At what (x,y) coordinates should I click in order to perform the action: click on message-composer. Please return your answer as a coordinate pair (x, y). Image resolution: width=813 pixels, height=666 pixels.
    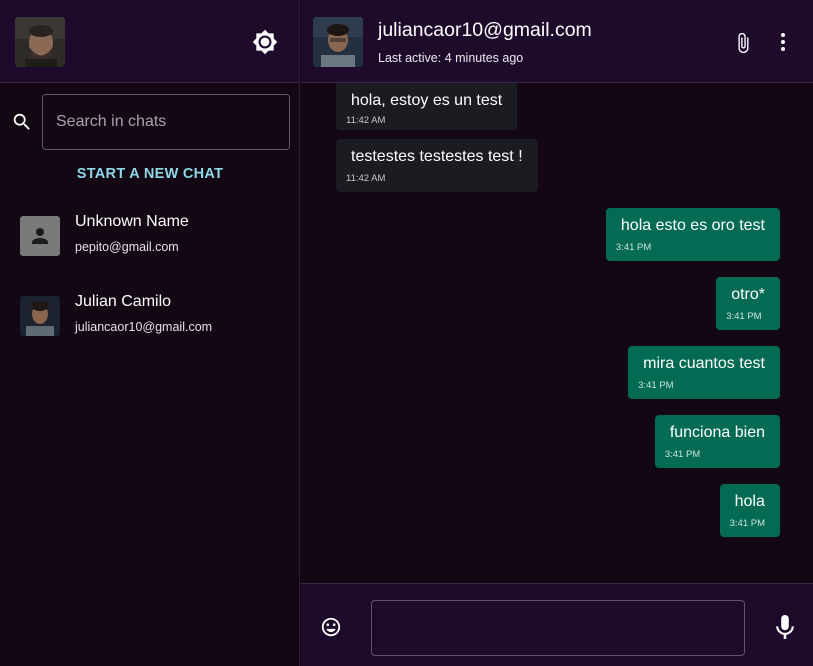
    Looking at the image, I should click on (557, 624).